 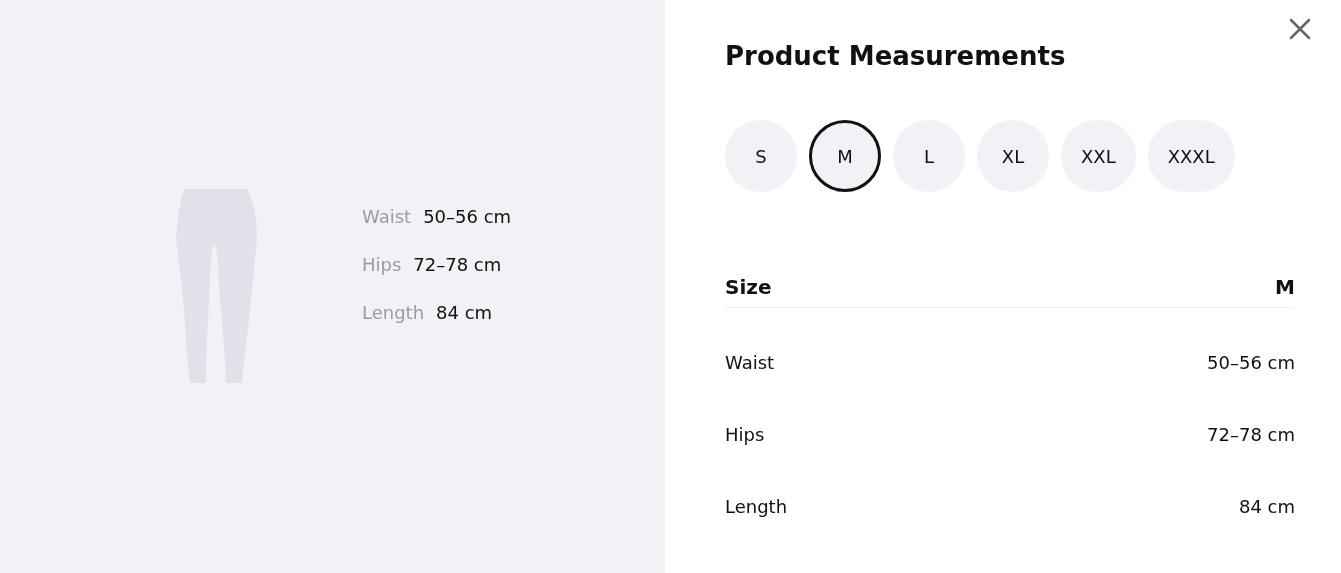 I want to click on measurement-label: Waist, so click(x=387, y=216).